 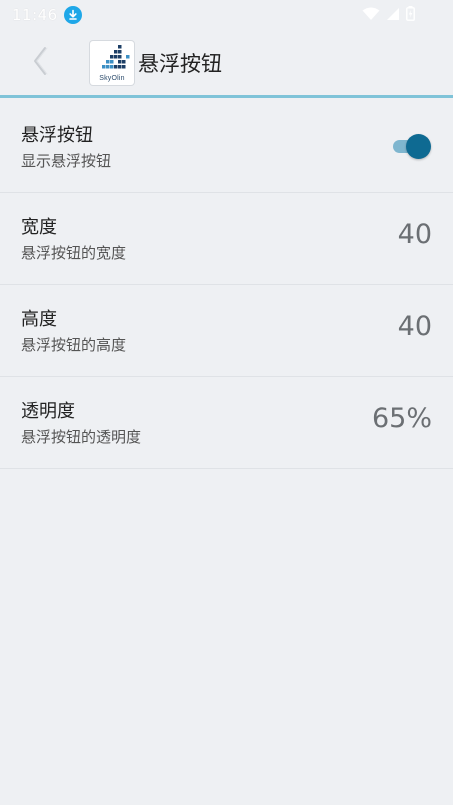 What do you see at coordinates (418, 146) in the screenshot?
I see `toggle-thumb` at bounding box center [418, 146].